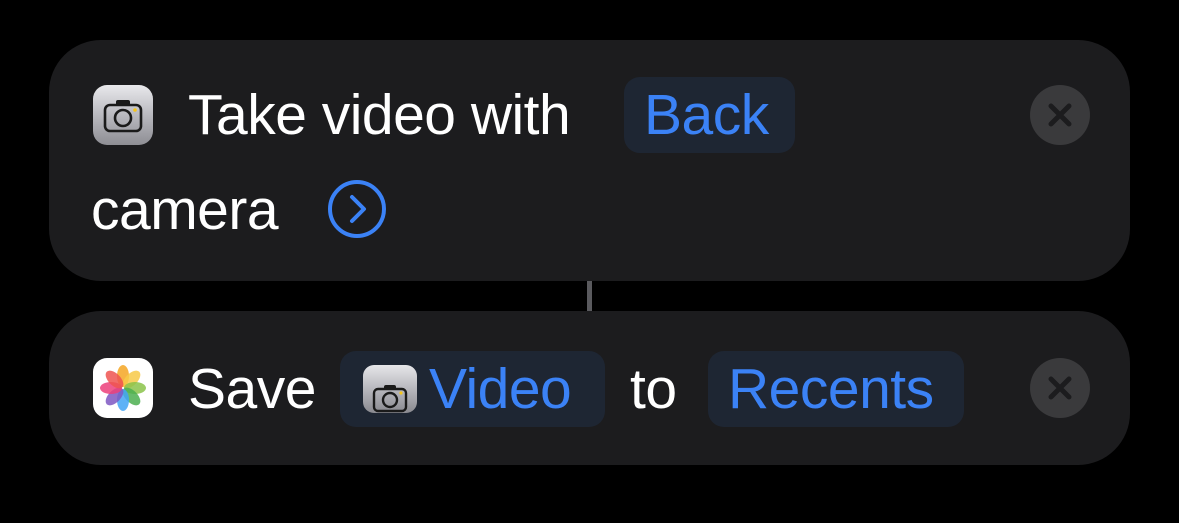  I want to click on action-text-take-video: Take video with, so click(379, 115).